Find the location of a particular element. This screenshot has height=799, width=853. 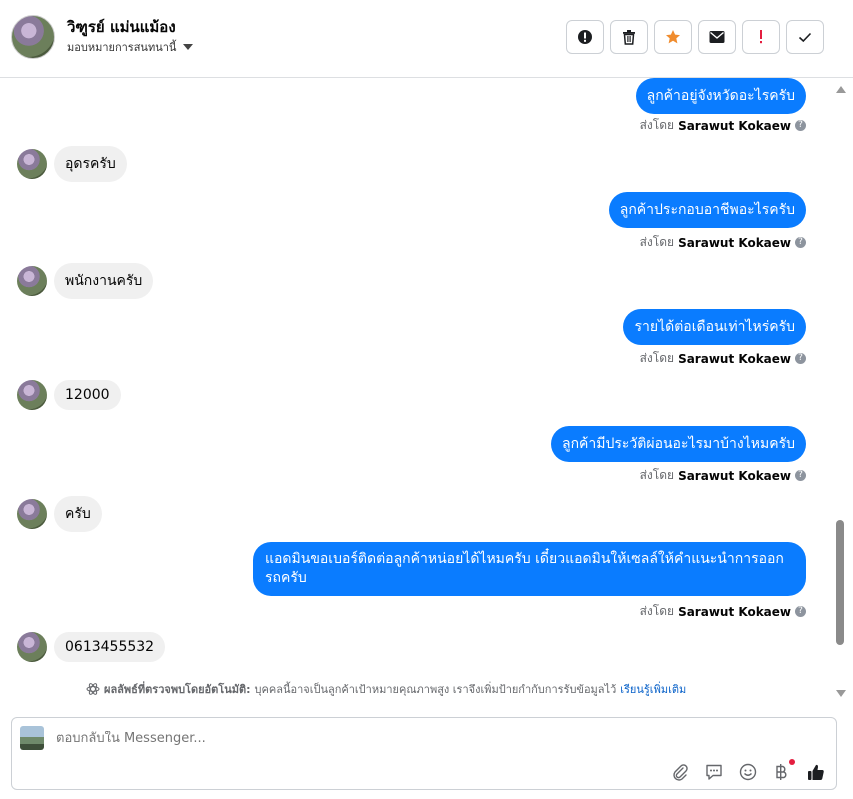

outgoing-message: ลูกค้าอยู่จังหวัดอะไรครับ is located at coordinates (720, 96).